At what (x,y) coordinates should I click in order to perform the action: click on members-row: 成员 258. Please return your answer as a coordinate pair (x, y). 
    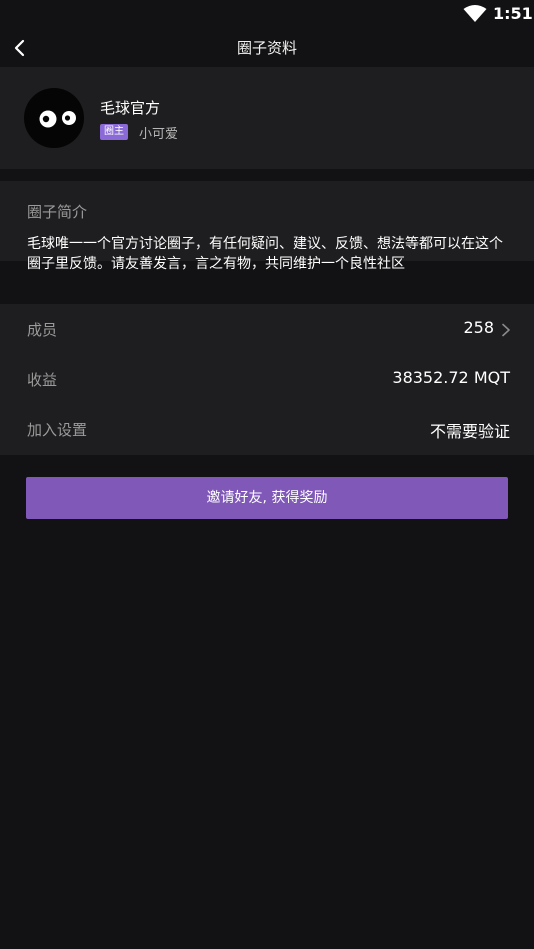
    Looking at the image, I should click on (267, 329).